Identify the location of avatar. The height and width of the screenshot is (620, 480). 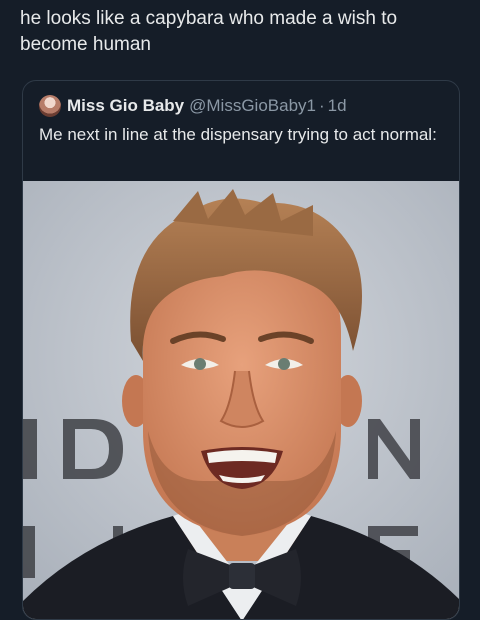
(50, 106).